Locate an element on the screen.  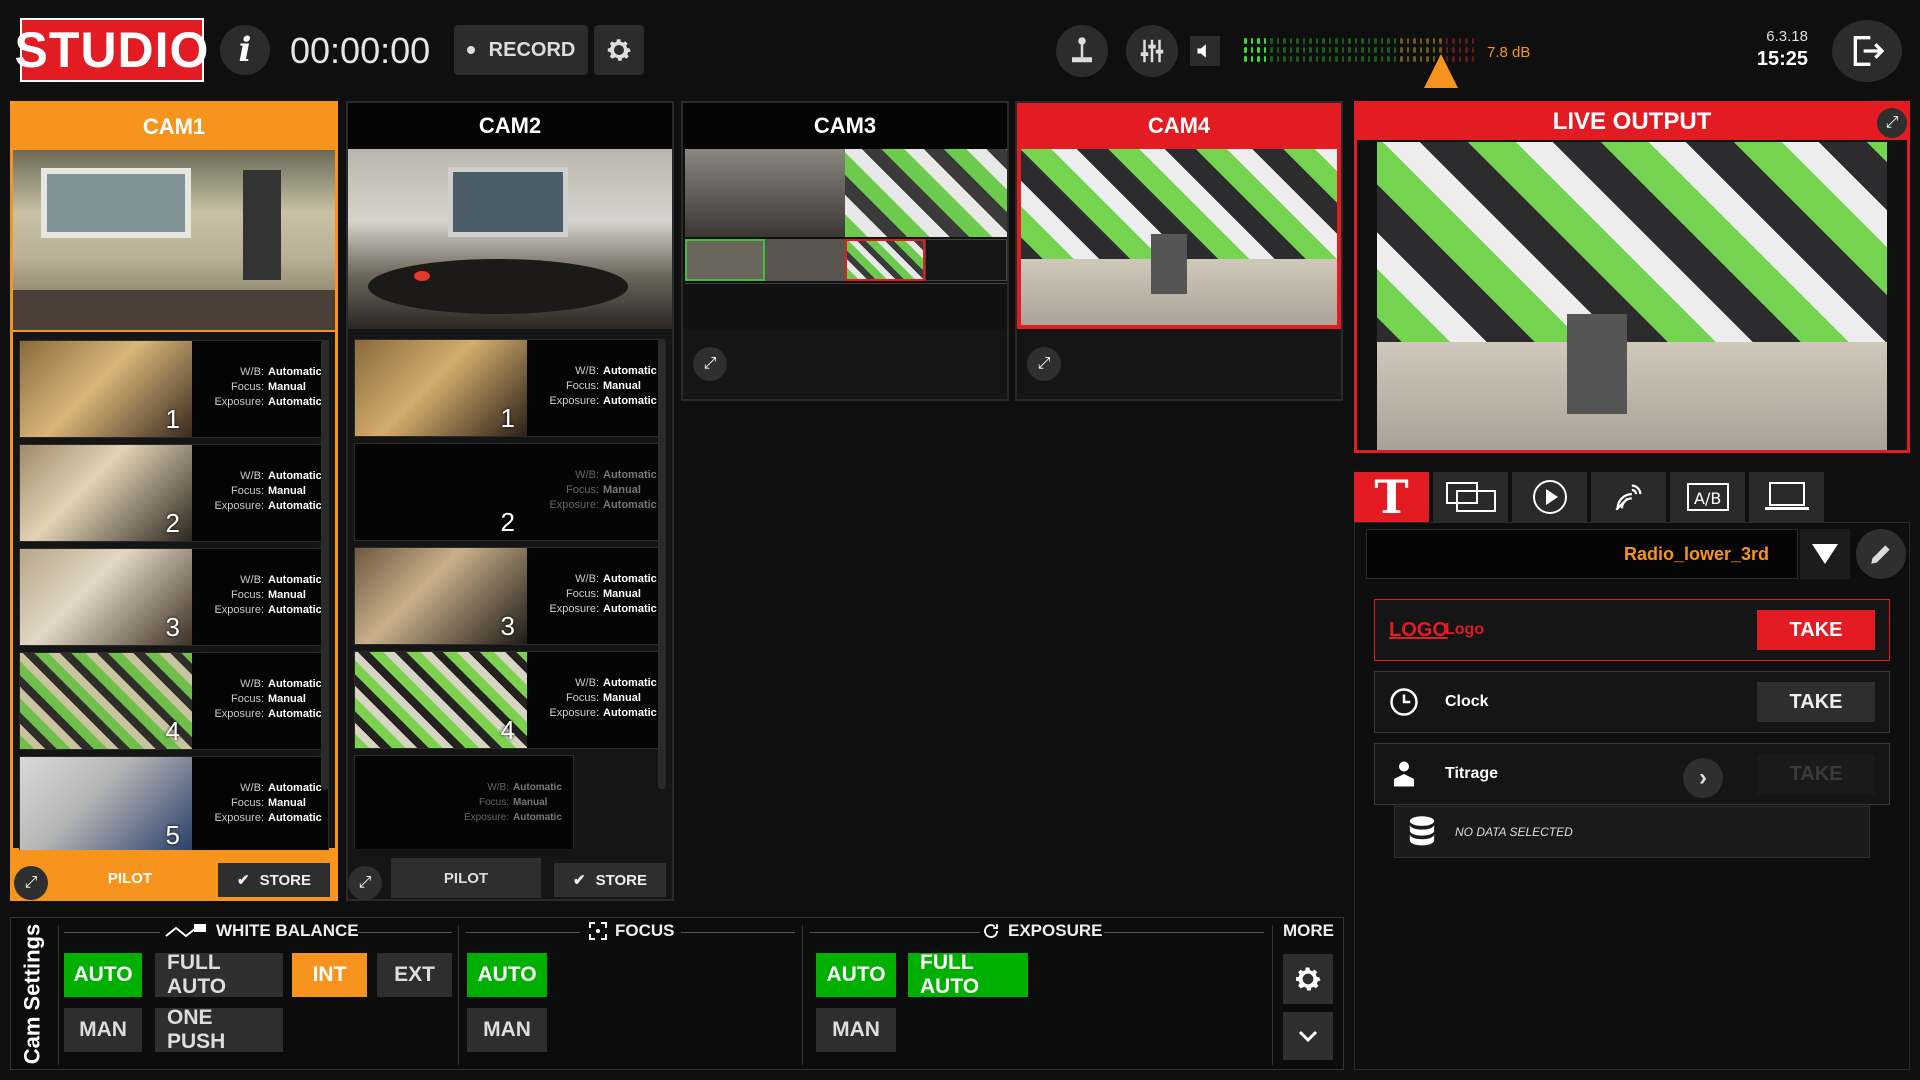
cam4-preview is located at coordinates (1179, 239).